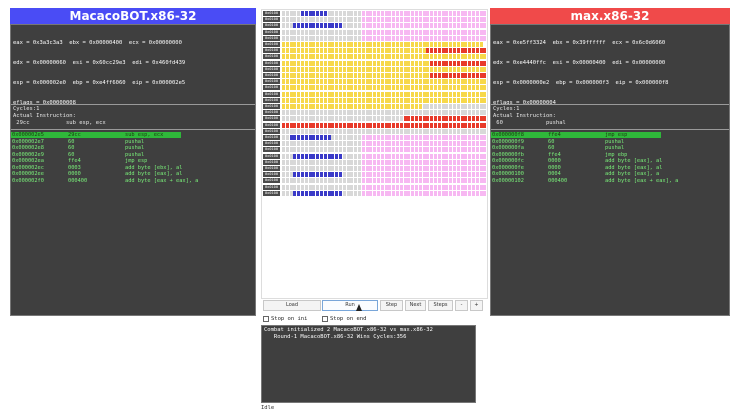 The width and height of the screenshot is (742, 416). Describe the element at coordinates (440, 305) in the screenshot. I see `steps-button: Steps` at that location.